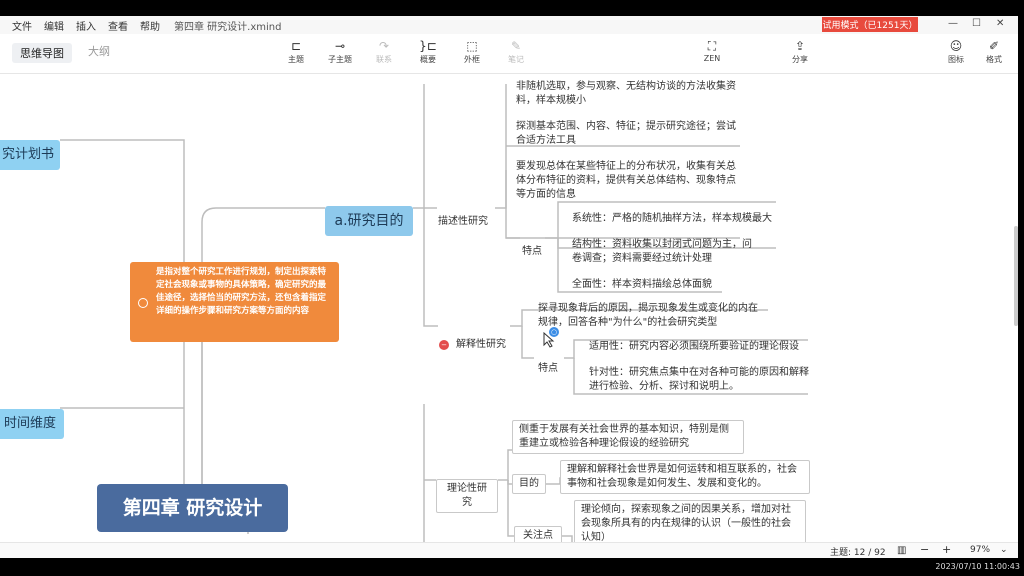 This screenshot has height=576, width=1024. I want to click on menu-view: 查看, so click(118, 25).